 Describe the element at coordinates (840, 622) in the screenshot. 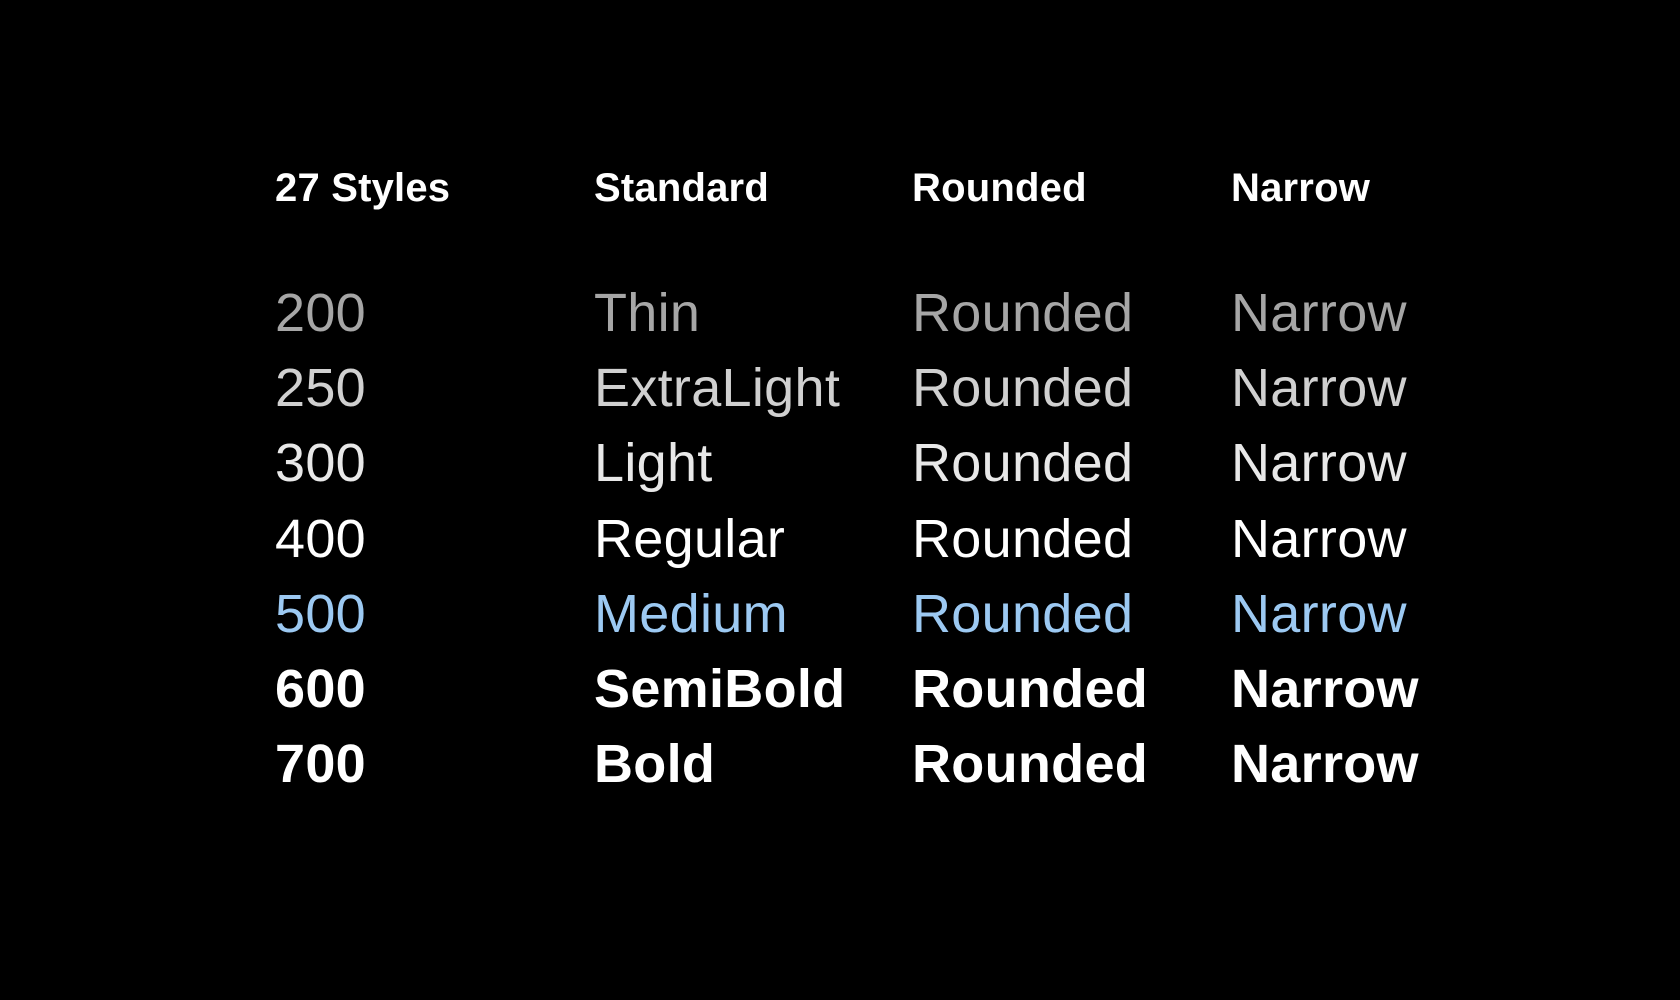

I see `weight-row-500-highlighted: 500 Medium Rounded Narrow` at that location.